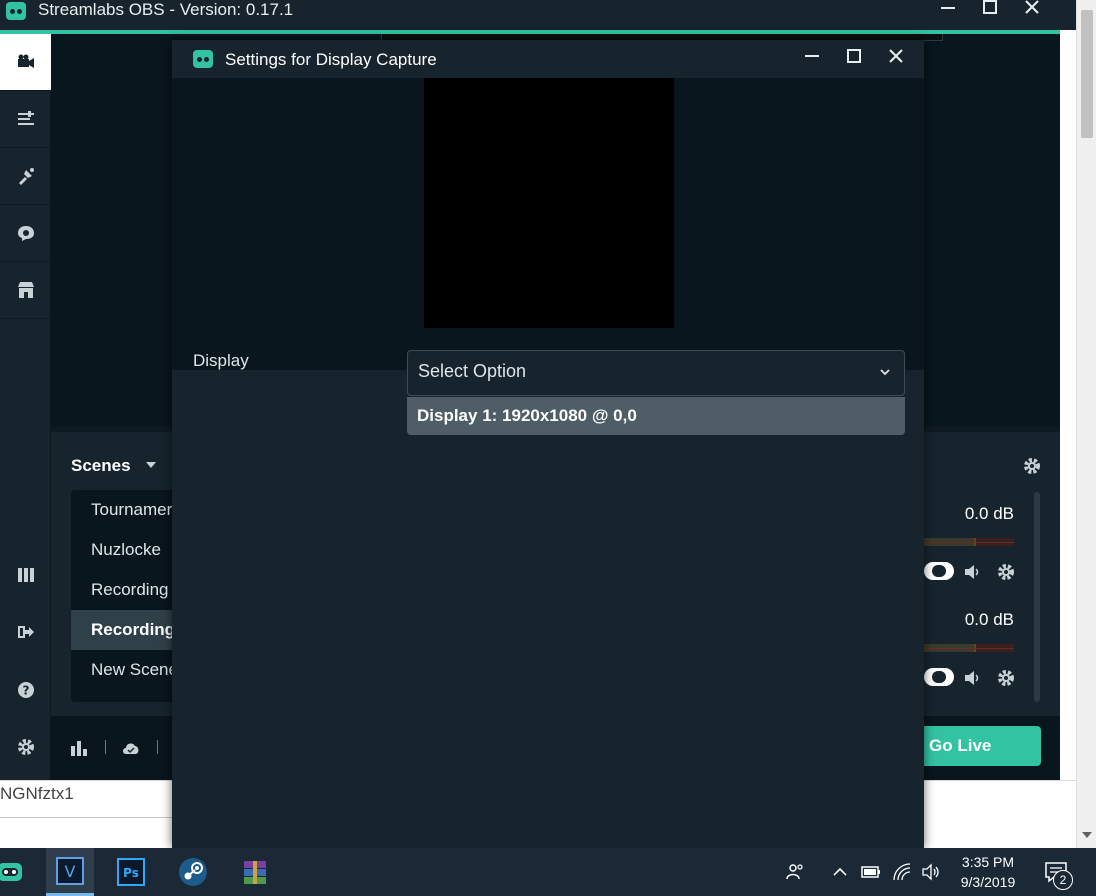 This screenshot has width=1096, height=896. What do you see at coordinates (37, 793) in the screenshot?
I see `background-text: NGNfztx1` at bounding box center [37, 793].